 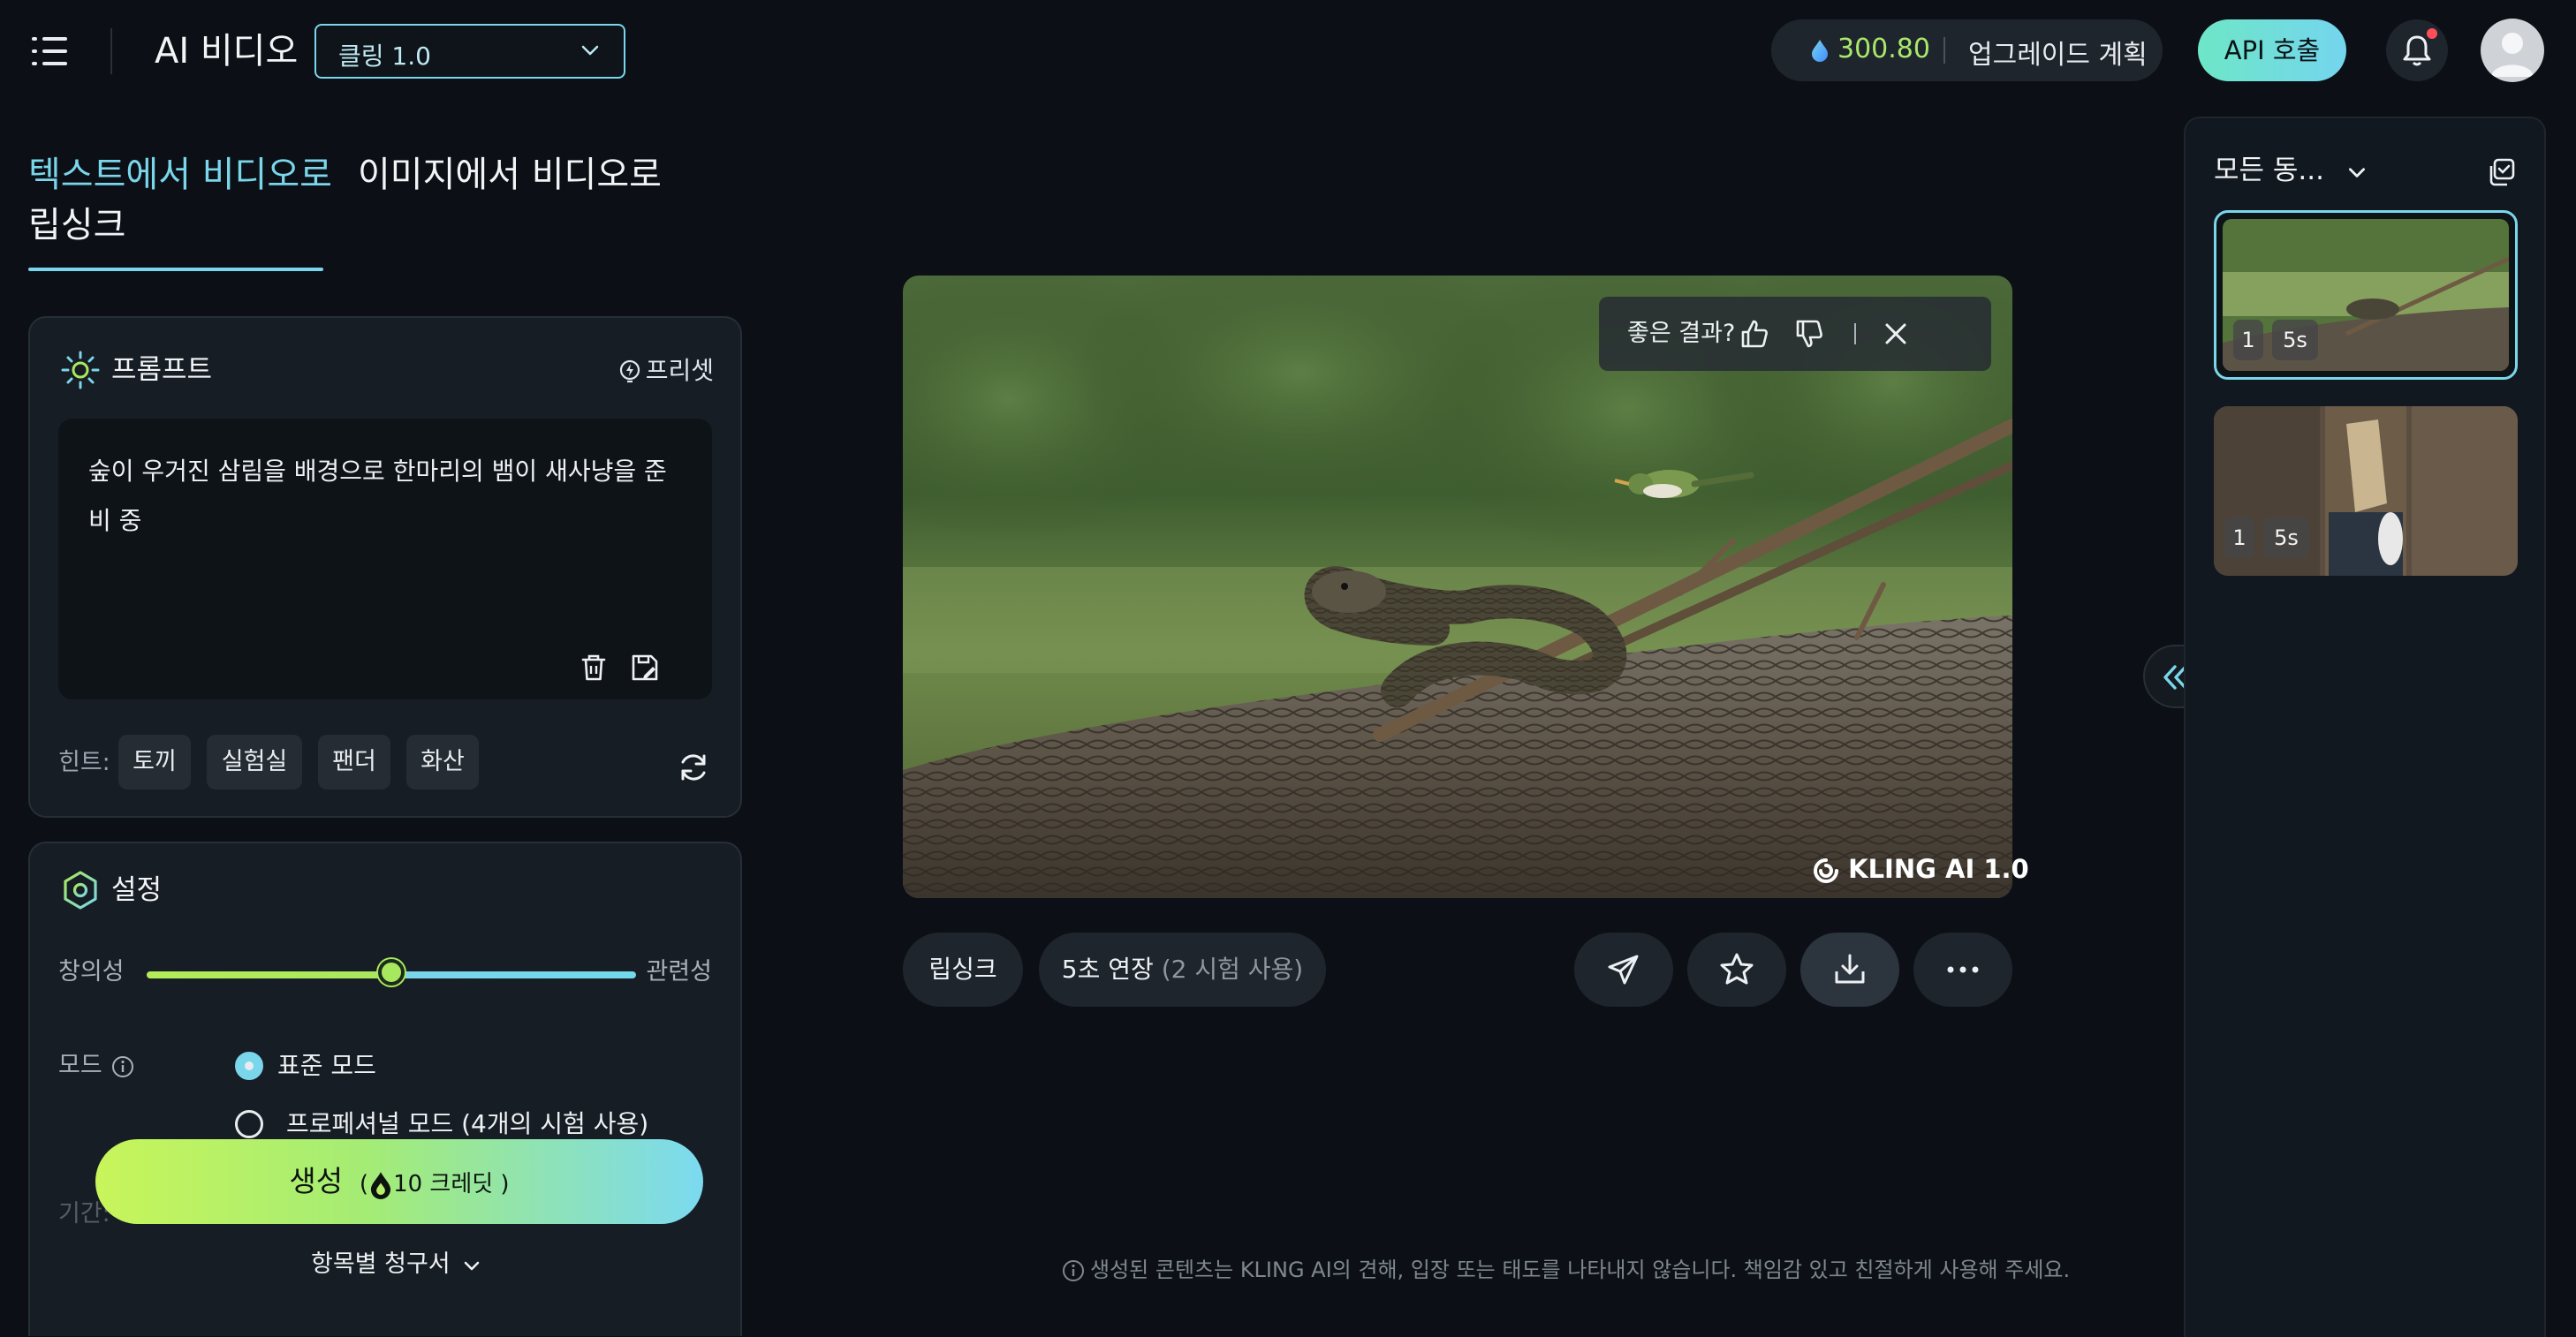 I want to click on hint-chip: 화산, so click(x=443, y=762).